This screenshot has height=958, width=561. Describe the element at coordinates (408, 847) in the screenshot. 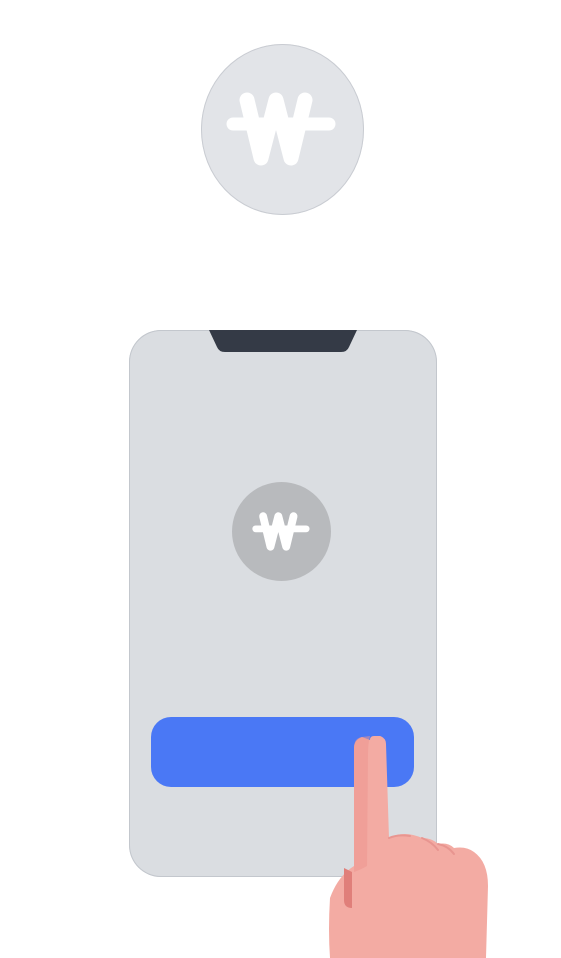

I see `pointing-hand-icon` at that location.